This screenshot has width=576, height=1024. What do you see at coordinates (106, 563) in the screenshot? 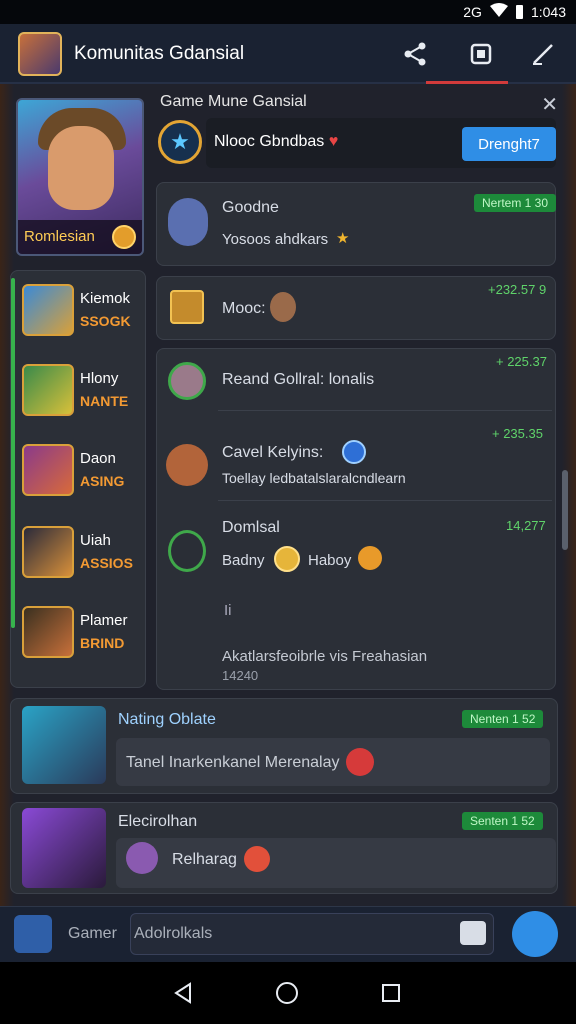
I see `sidebar-item-sub: ASSIOS` at bounding box center [106, 563].